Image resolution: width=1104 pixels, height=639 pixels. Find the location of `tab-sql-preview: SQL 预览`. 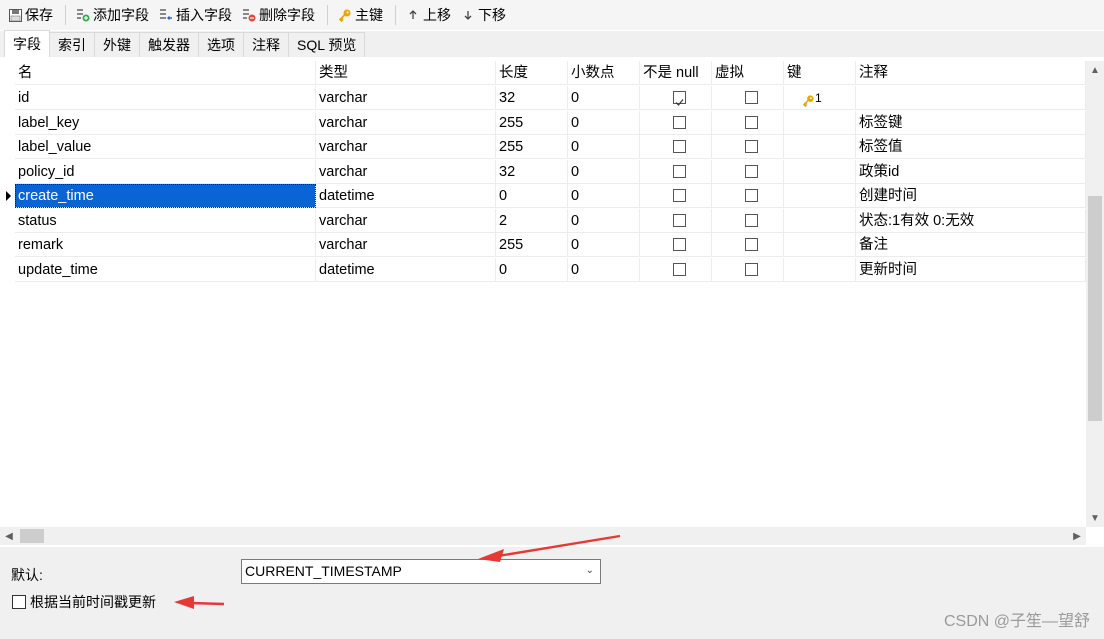

tab-sql-preview: SQL 预览 is located at coordinates (327, 44).